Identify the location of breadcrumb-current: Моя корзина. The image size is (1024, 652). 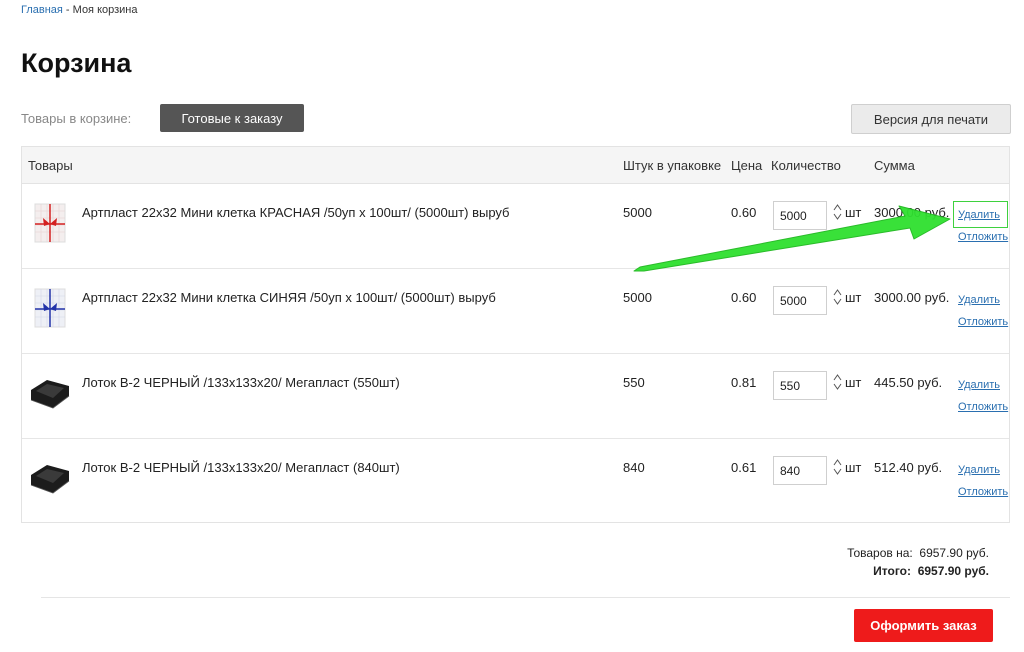
(105, 10).